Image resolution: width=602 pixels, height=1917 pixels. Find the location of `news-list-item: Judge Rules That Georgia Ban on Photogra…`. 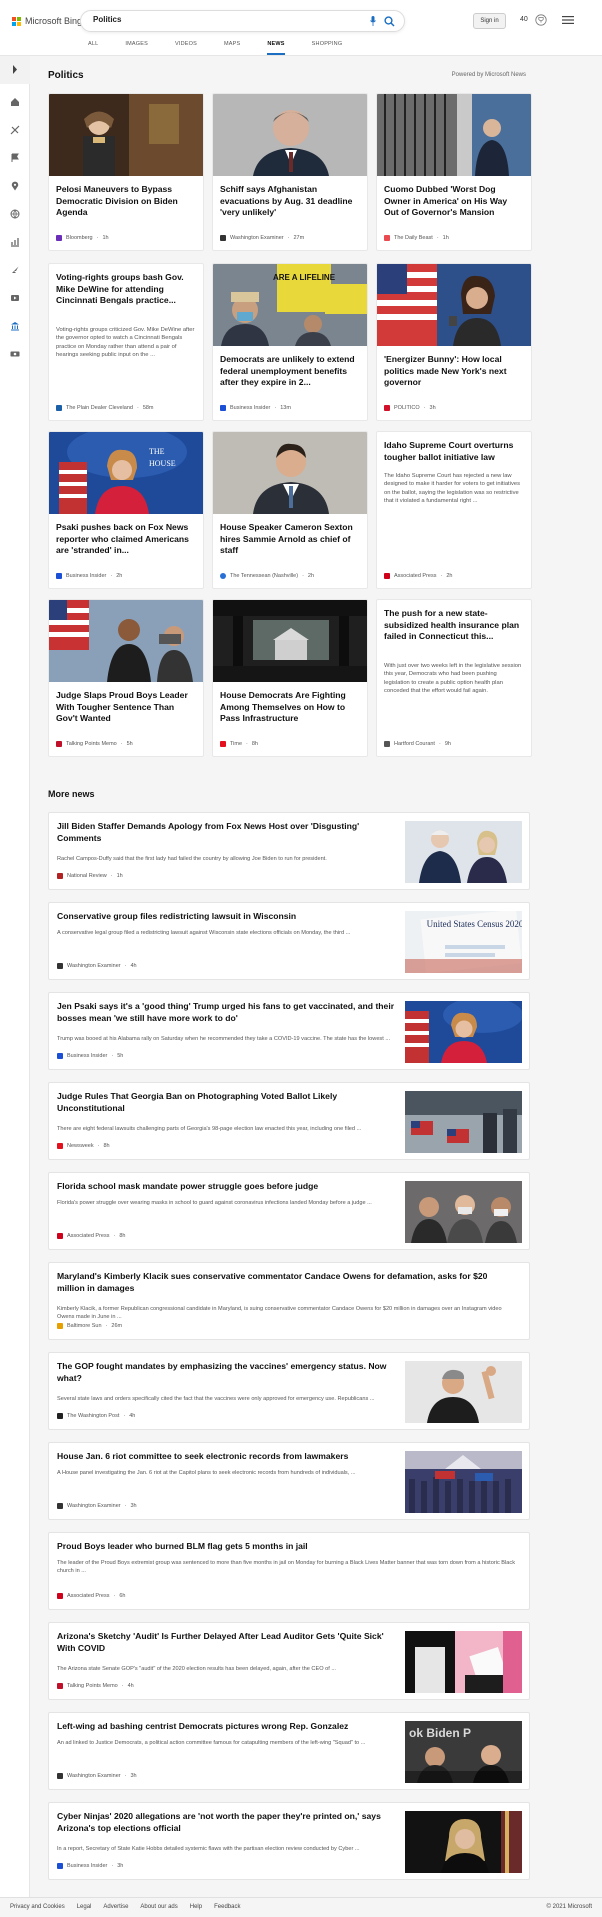

news-list-item: Judge Rules That Georgia Ban on Photogra… is located at coordinates (289, 1121).